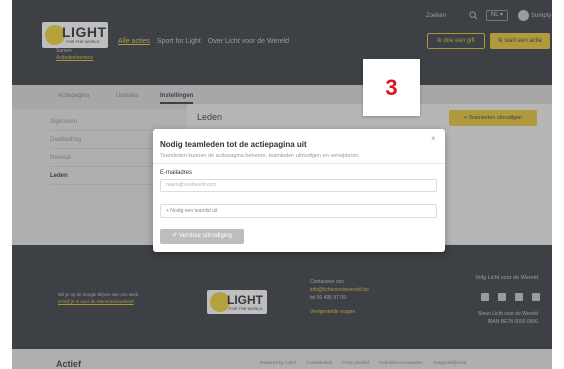 The image size is (564, 369). What do you see at coordinates (298, 185) in the screenshot?
I see `email-field: naam@voorbeeld.com` at bounding box center [298, 185].